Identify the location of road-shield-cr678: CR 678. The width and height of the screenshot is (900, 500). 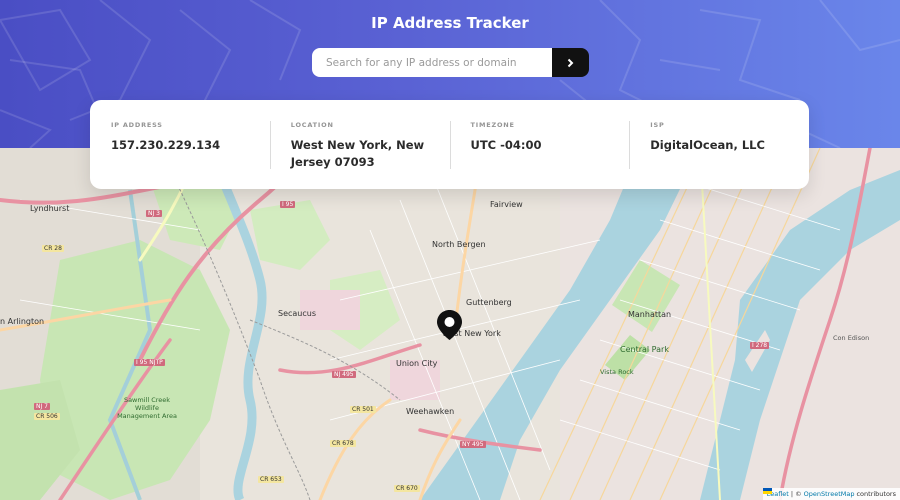
(343, 443).